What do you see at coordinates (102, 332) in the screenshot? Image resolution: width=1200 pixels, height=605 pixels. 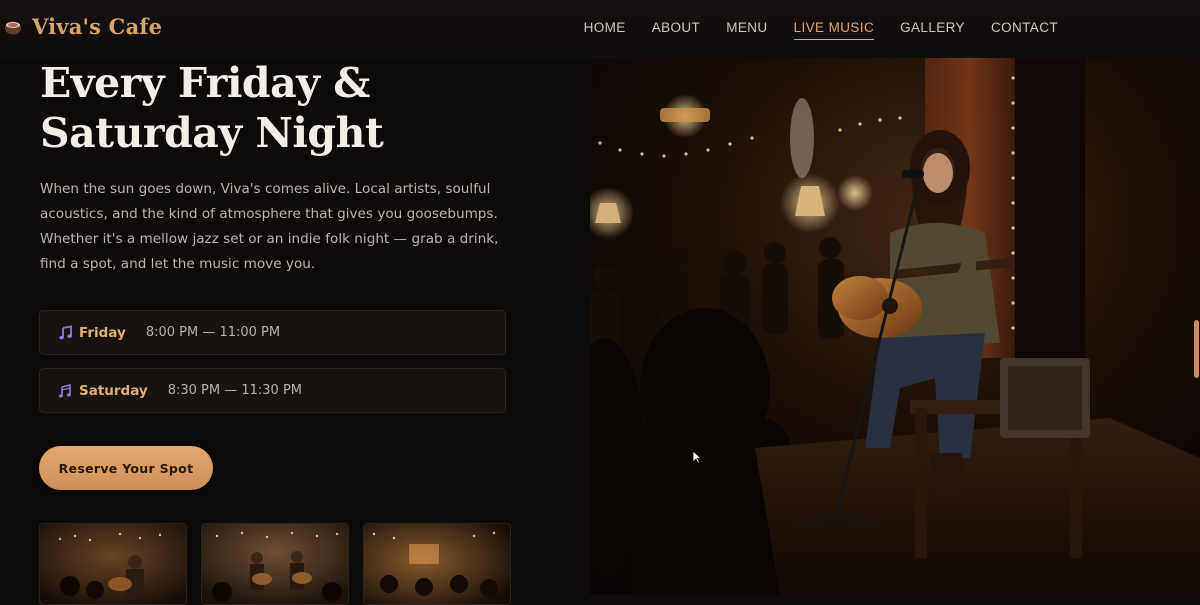 I see `schedule-day: Friday` at bounding box center [102, 332].